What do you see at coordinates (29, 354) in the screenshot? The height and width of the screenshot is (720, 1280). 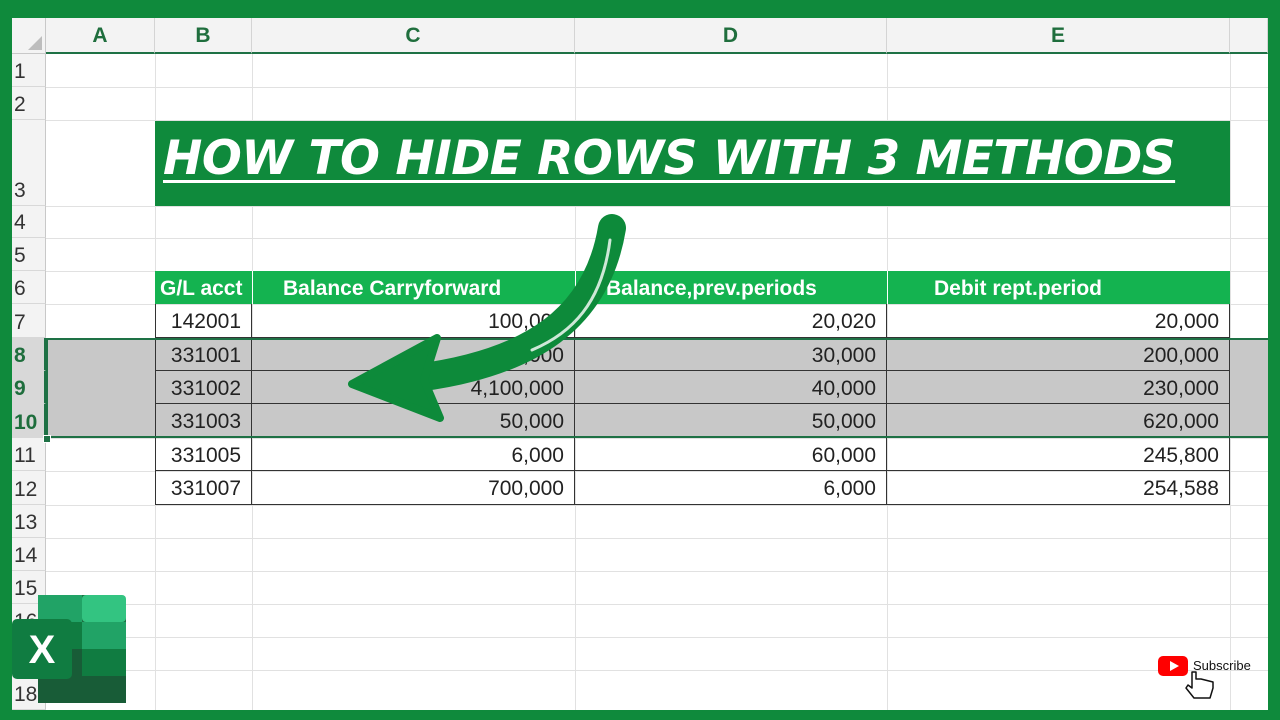 I see `row-header-8: 8` at bounding box center [29, 354].